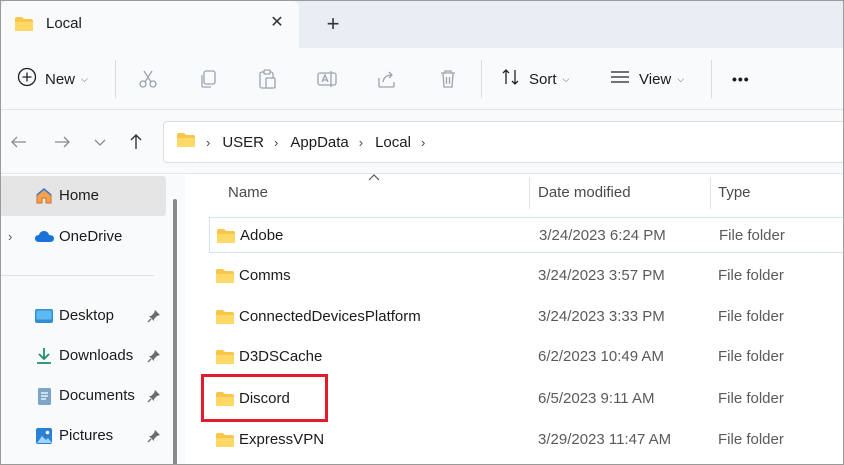  Describe the element at coordinates (175, 332) in the screenshot. I see `sidebar-scrollbar` at that location.